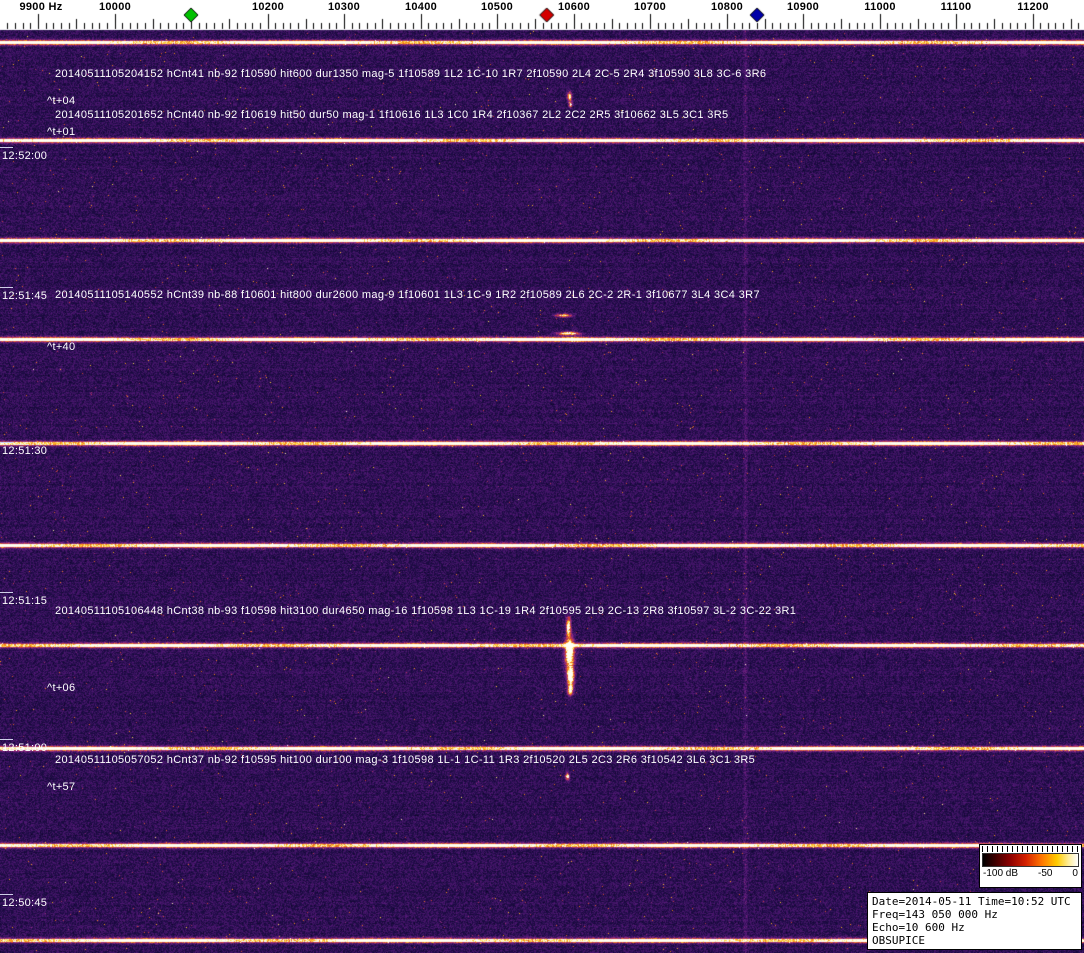  Describe the element at coordinates (1001, 873) in the screenshot. I see `colorbar-min-label: -100 dB` at that location.